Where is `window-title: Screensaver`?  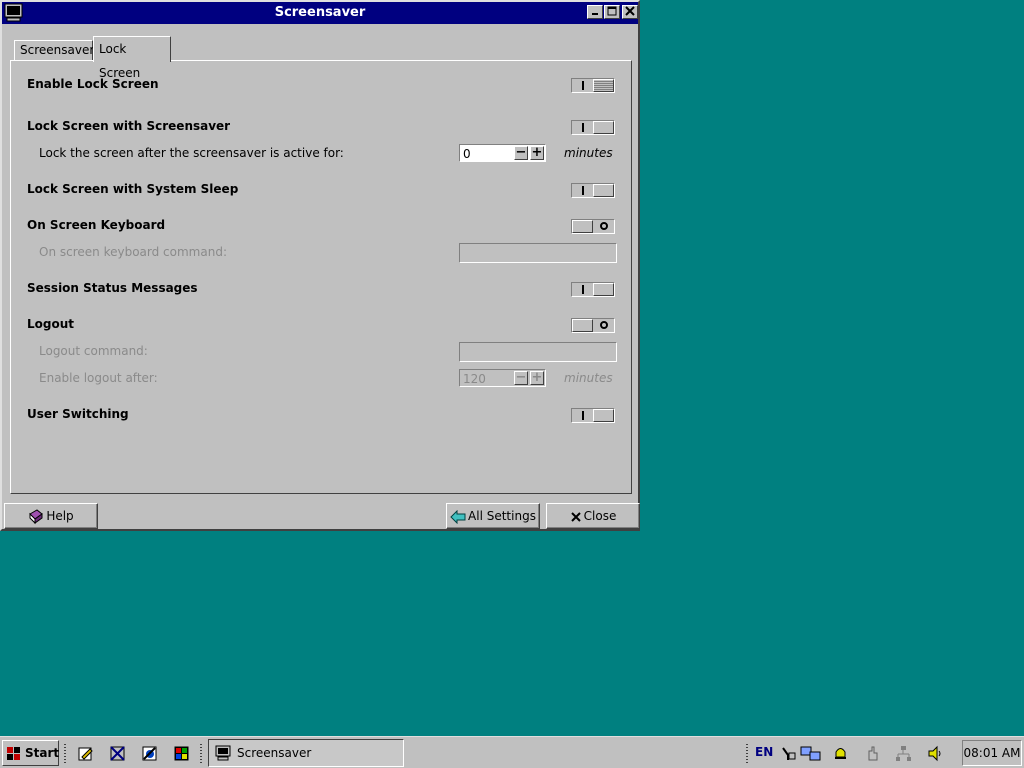 window-title: Screensaver is located at coordinates (320, 12).